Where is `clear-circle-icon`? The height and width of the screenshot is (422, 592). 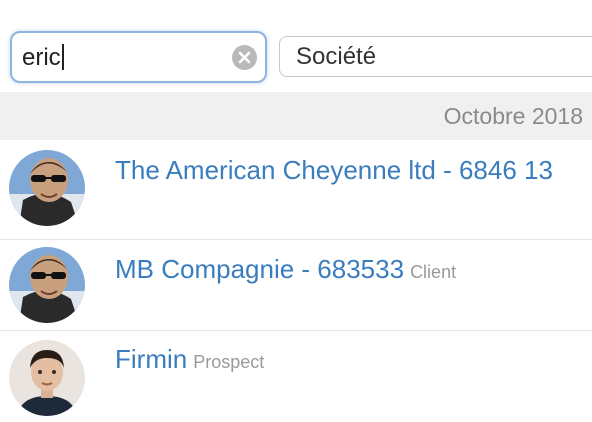
clear-circle-icon is located at coordinates (244, 57).